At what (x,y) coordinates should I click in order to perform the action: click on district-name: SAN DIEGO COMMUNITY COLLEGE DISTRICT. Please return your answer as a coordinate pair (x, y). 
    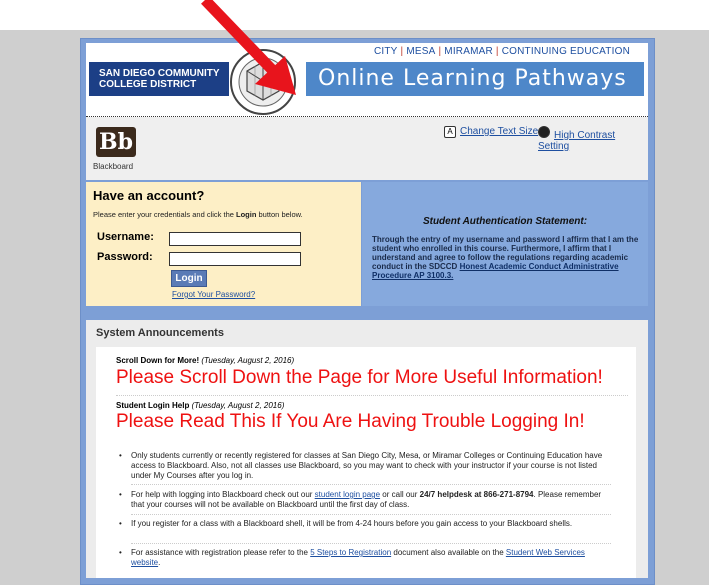
    Looking at the image, I should click on (159, 79).